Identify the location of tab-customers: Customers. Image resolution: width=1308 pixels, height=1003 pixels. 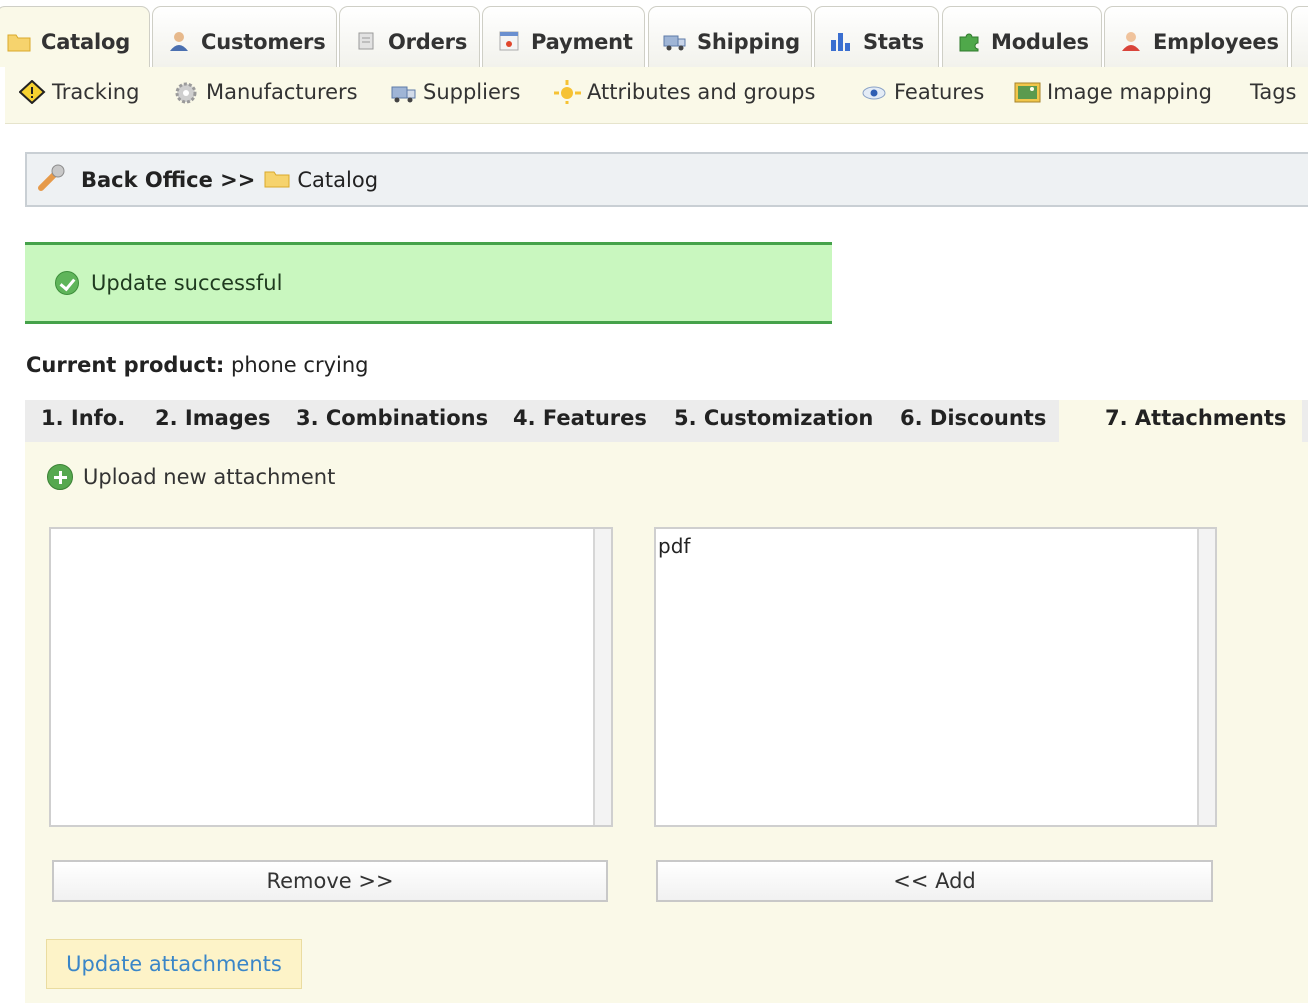
(244, 36).